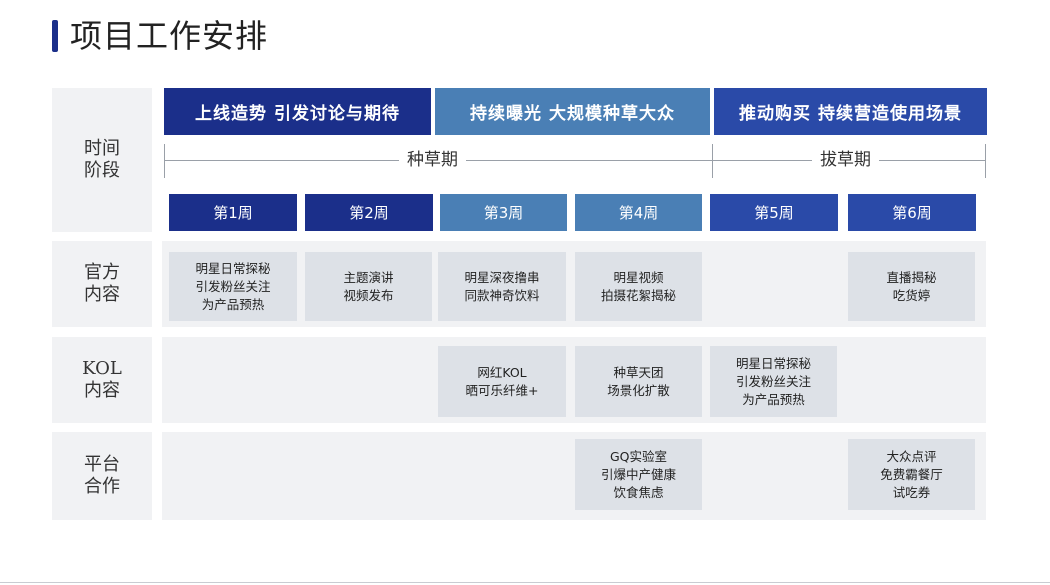  Describe the element at coordinates (233, 212) in the screenshot. I see `week-1: 第1周` at that location.